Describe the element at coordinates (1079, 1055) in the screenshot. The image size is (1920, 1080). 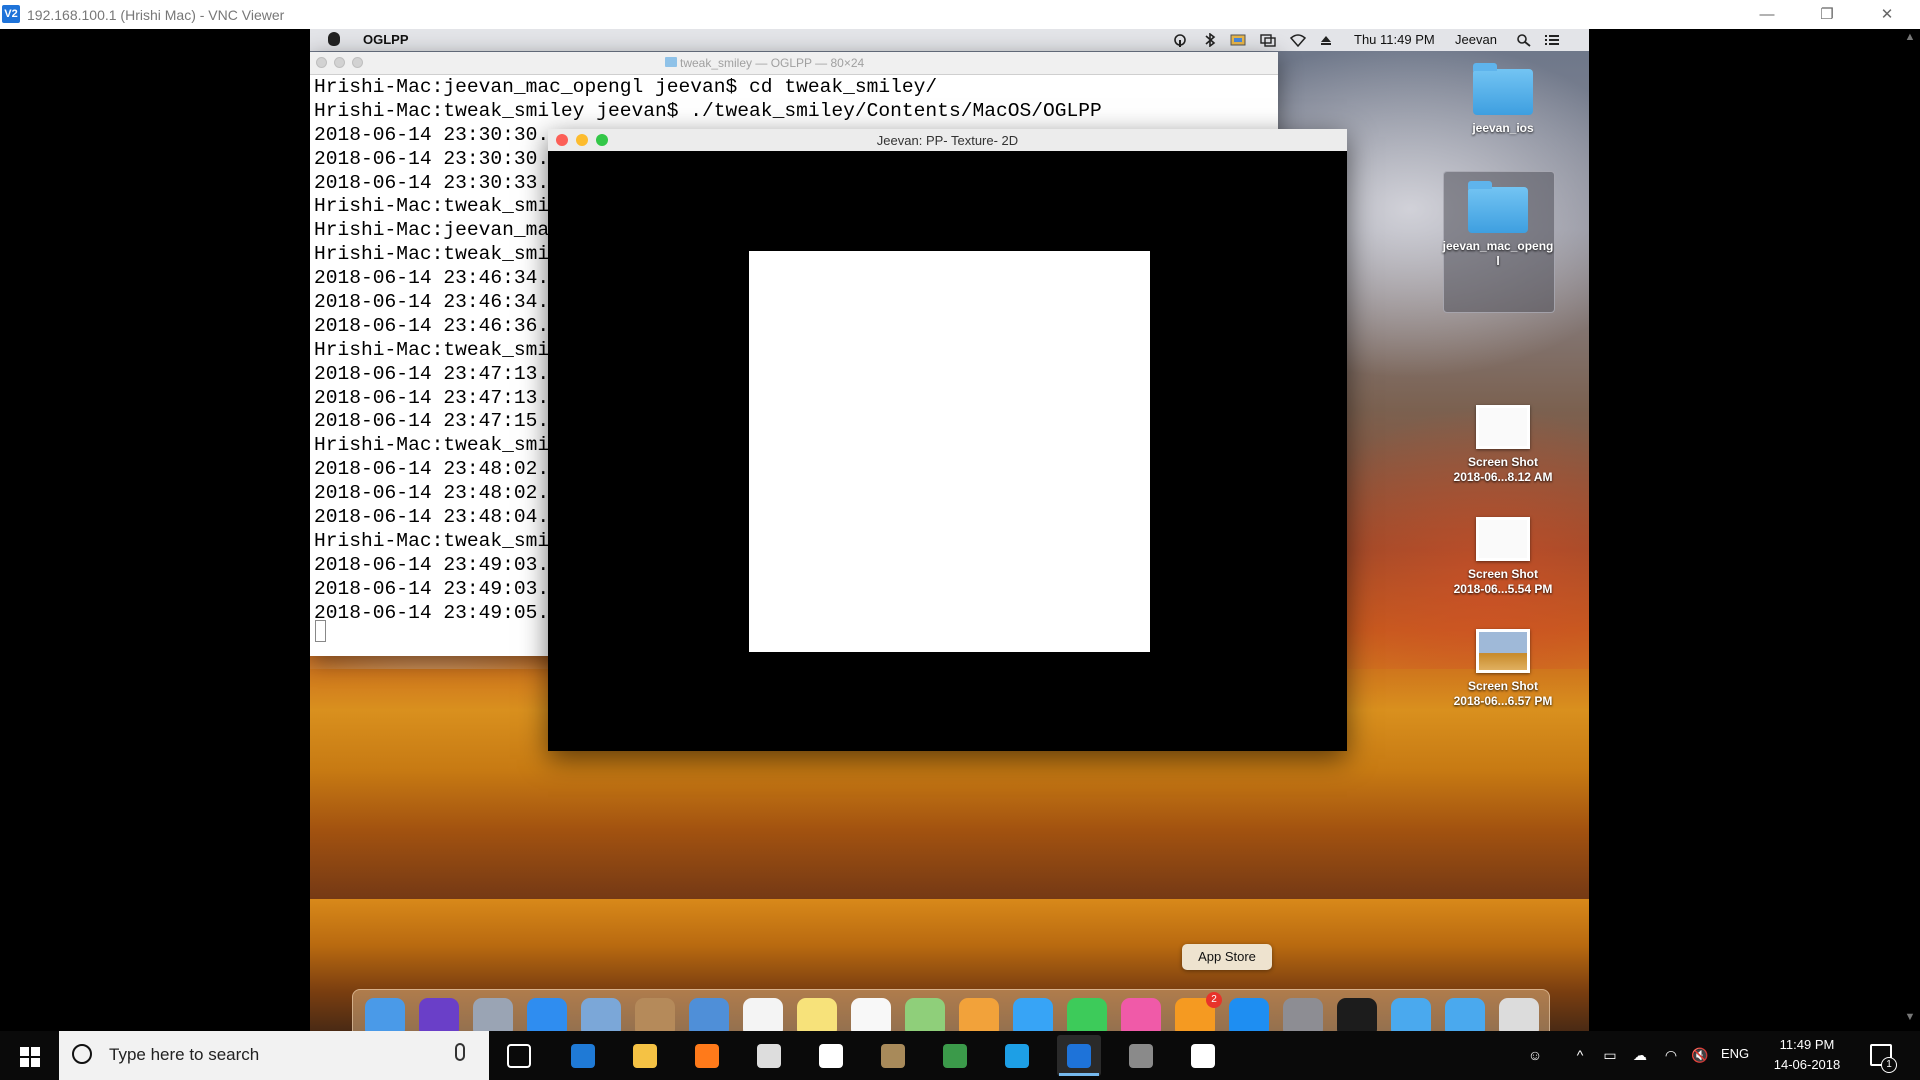
I see `vnc-viewer-icon` at that location.